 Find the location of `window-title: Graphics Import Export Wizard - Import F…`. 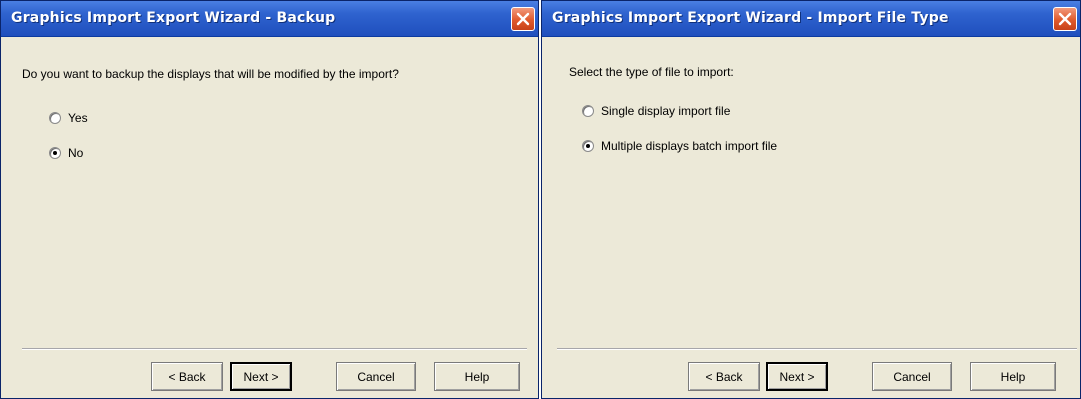

window-title: Graphics Import Export Wizard - Import F… is located at coordinates (750, 18).